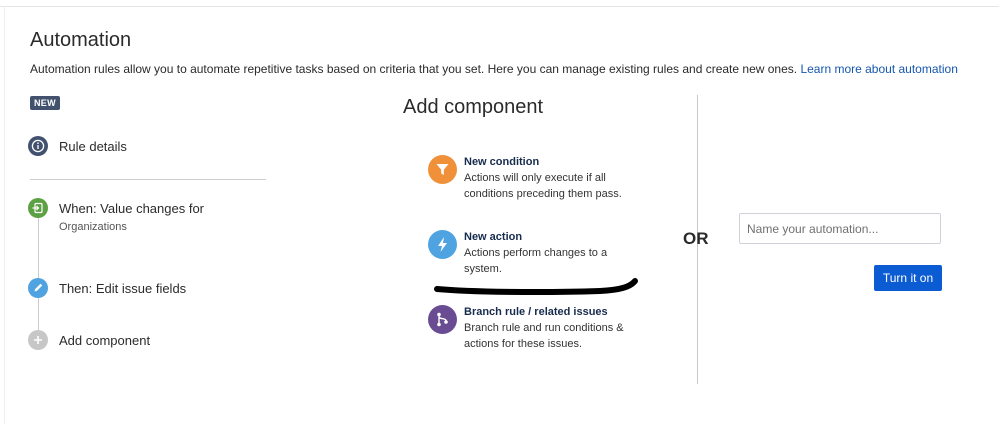 The width and height of the screenshot is (999, 424). I want to click on branch-icon, so click(442, 319).